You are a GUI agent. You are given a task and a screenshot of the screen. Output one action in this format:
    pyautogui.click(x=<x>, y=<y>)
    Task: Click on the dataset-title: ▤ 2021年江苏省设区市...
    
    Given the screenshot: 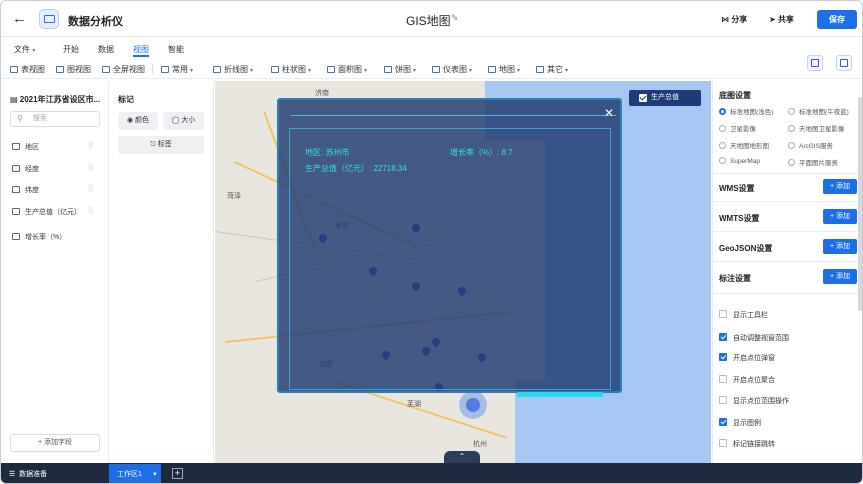 What is the action you would take?
    pyautogui.click(x=55, y=99)
    